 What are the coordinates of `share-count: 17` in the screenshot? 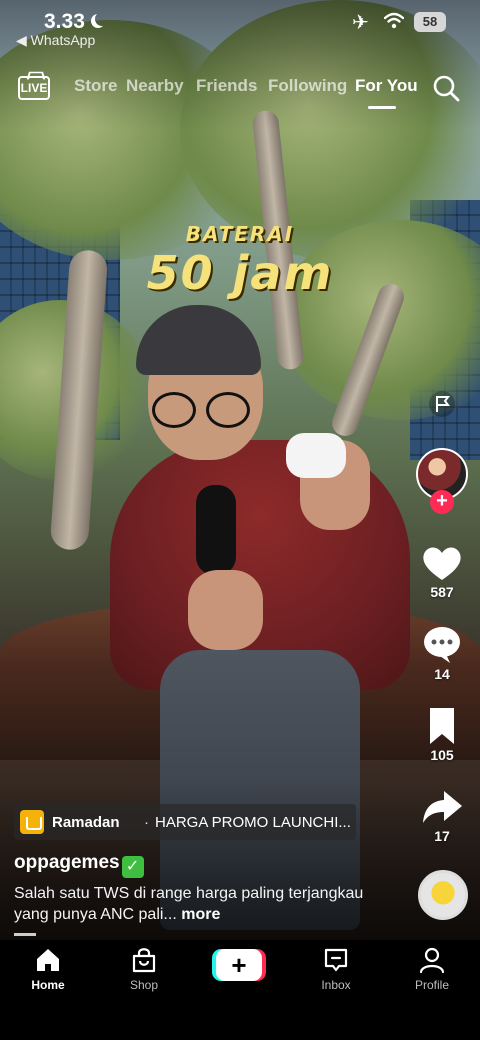 It's located at (442, 836).